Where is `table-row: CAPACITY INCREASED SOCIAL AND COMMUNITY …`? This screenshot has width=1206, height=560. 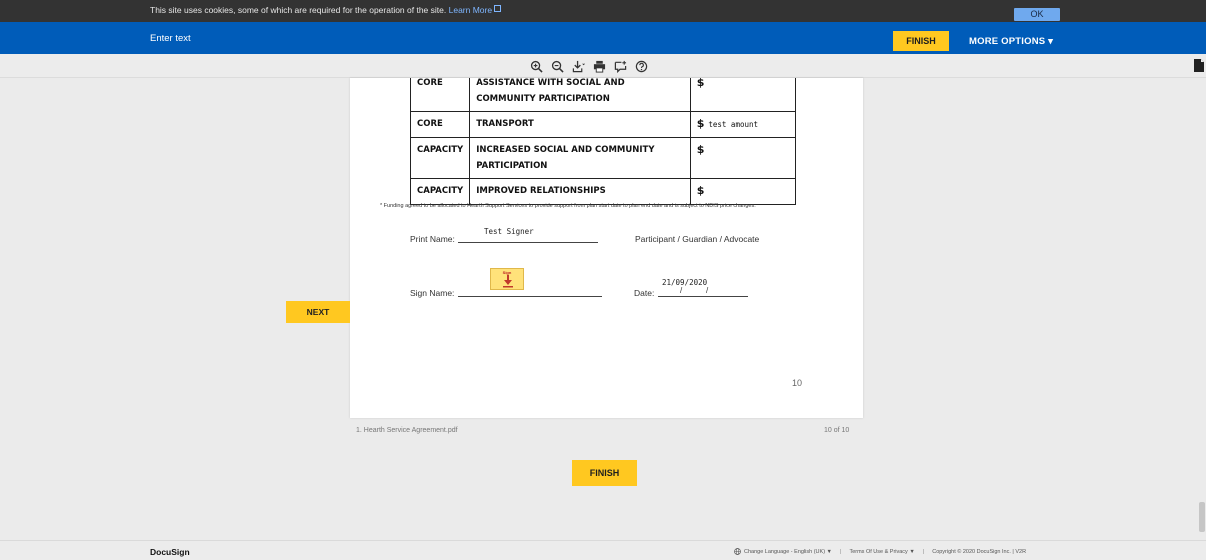 table-row: CAPACITY INCREASED SOCIAL AND COMMUNITY … is located at coordinates (603, 158).